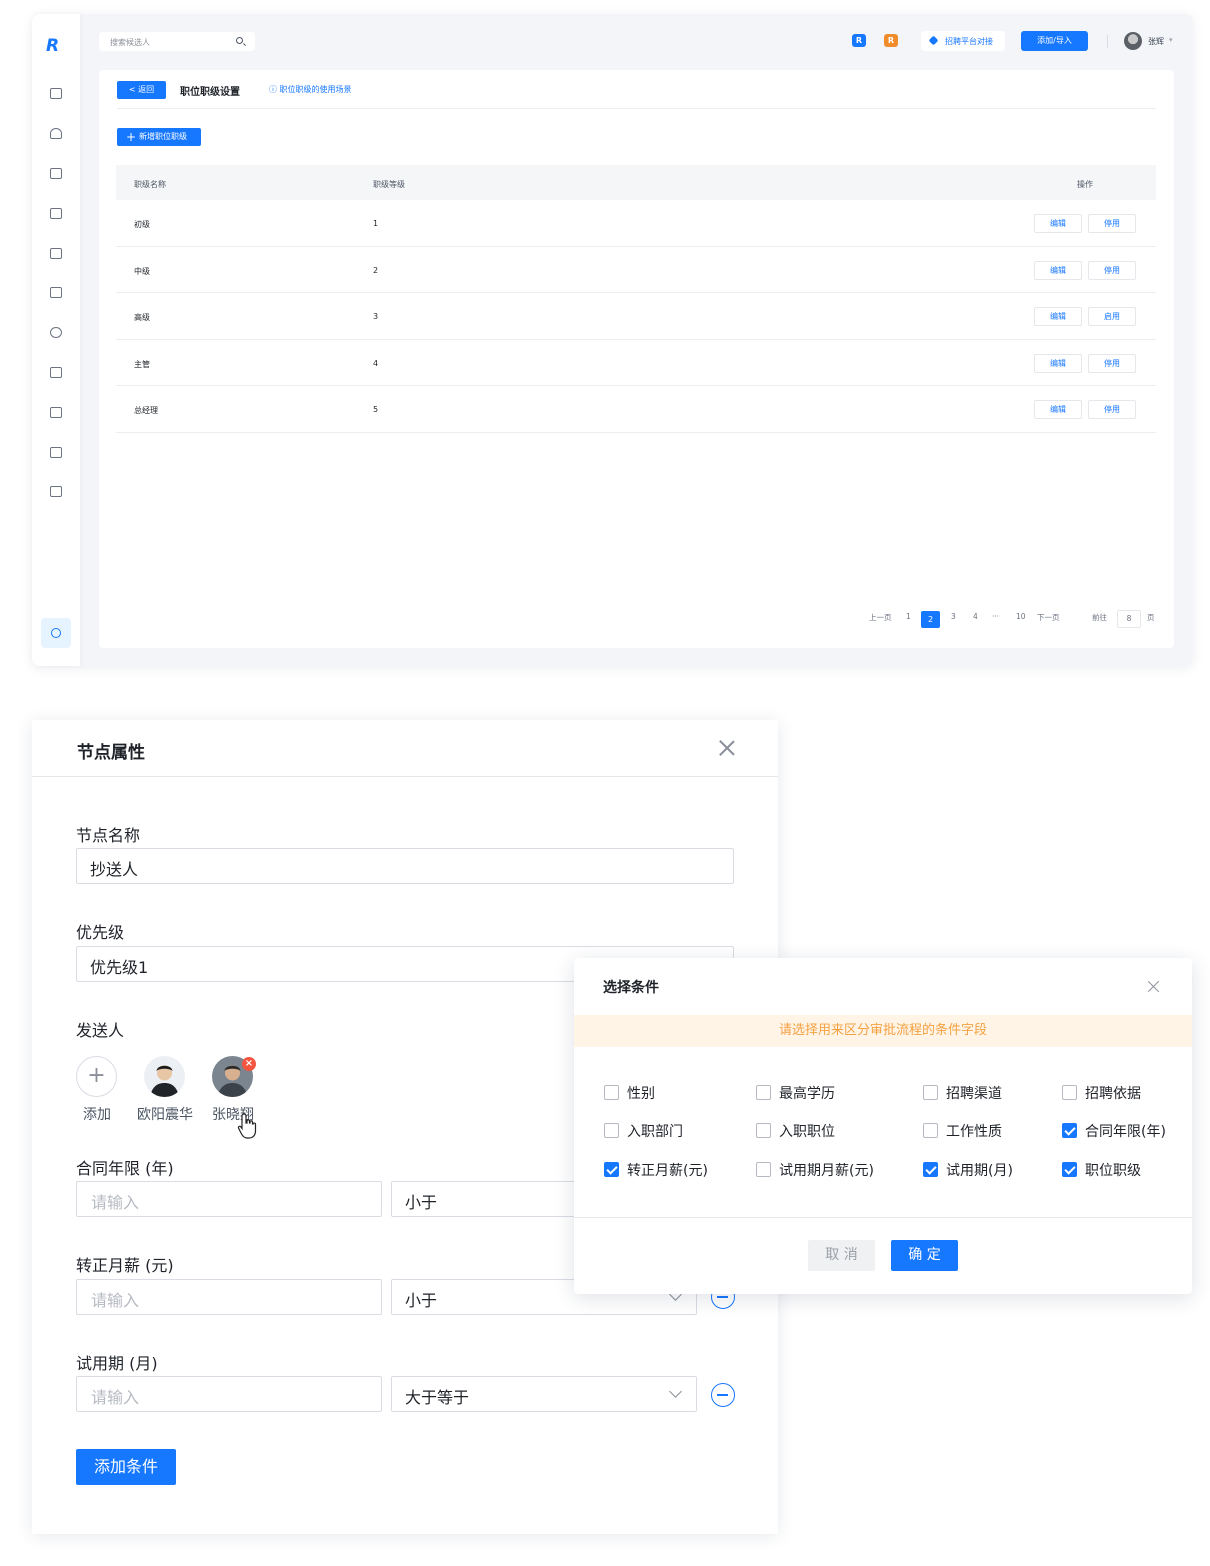  I want to click on rank-level: 3, so click(376, 316).